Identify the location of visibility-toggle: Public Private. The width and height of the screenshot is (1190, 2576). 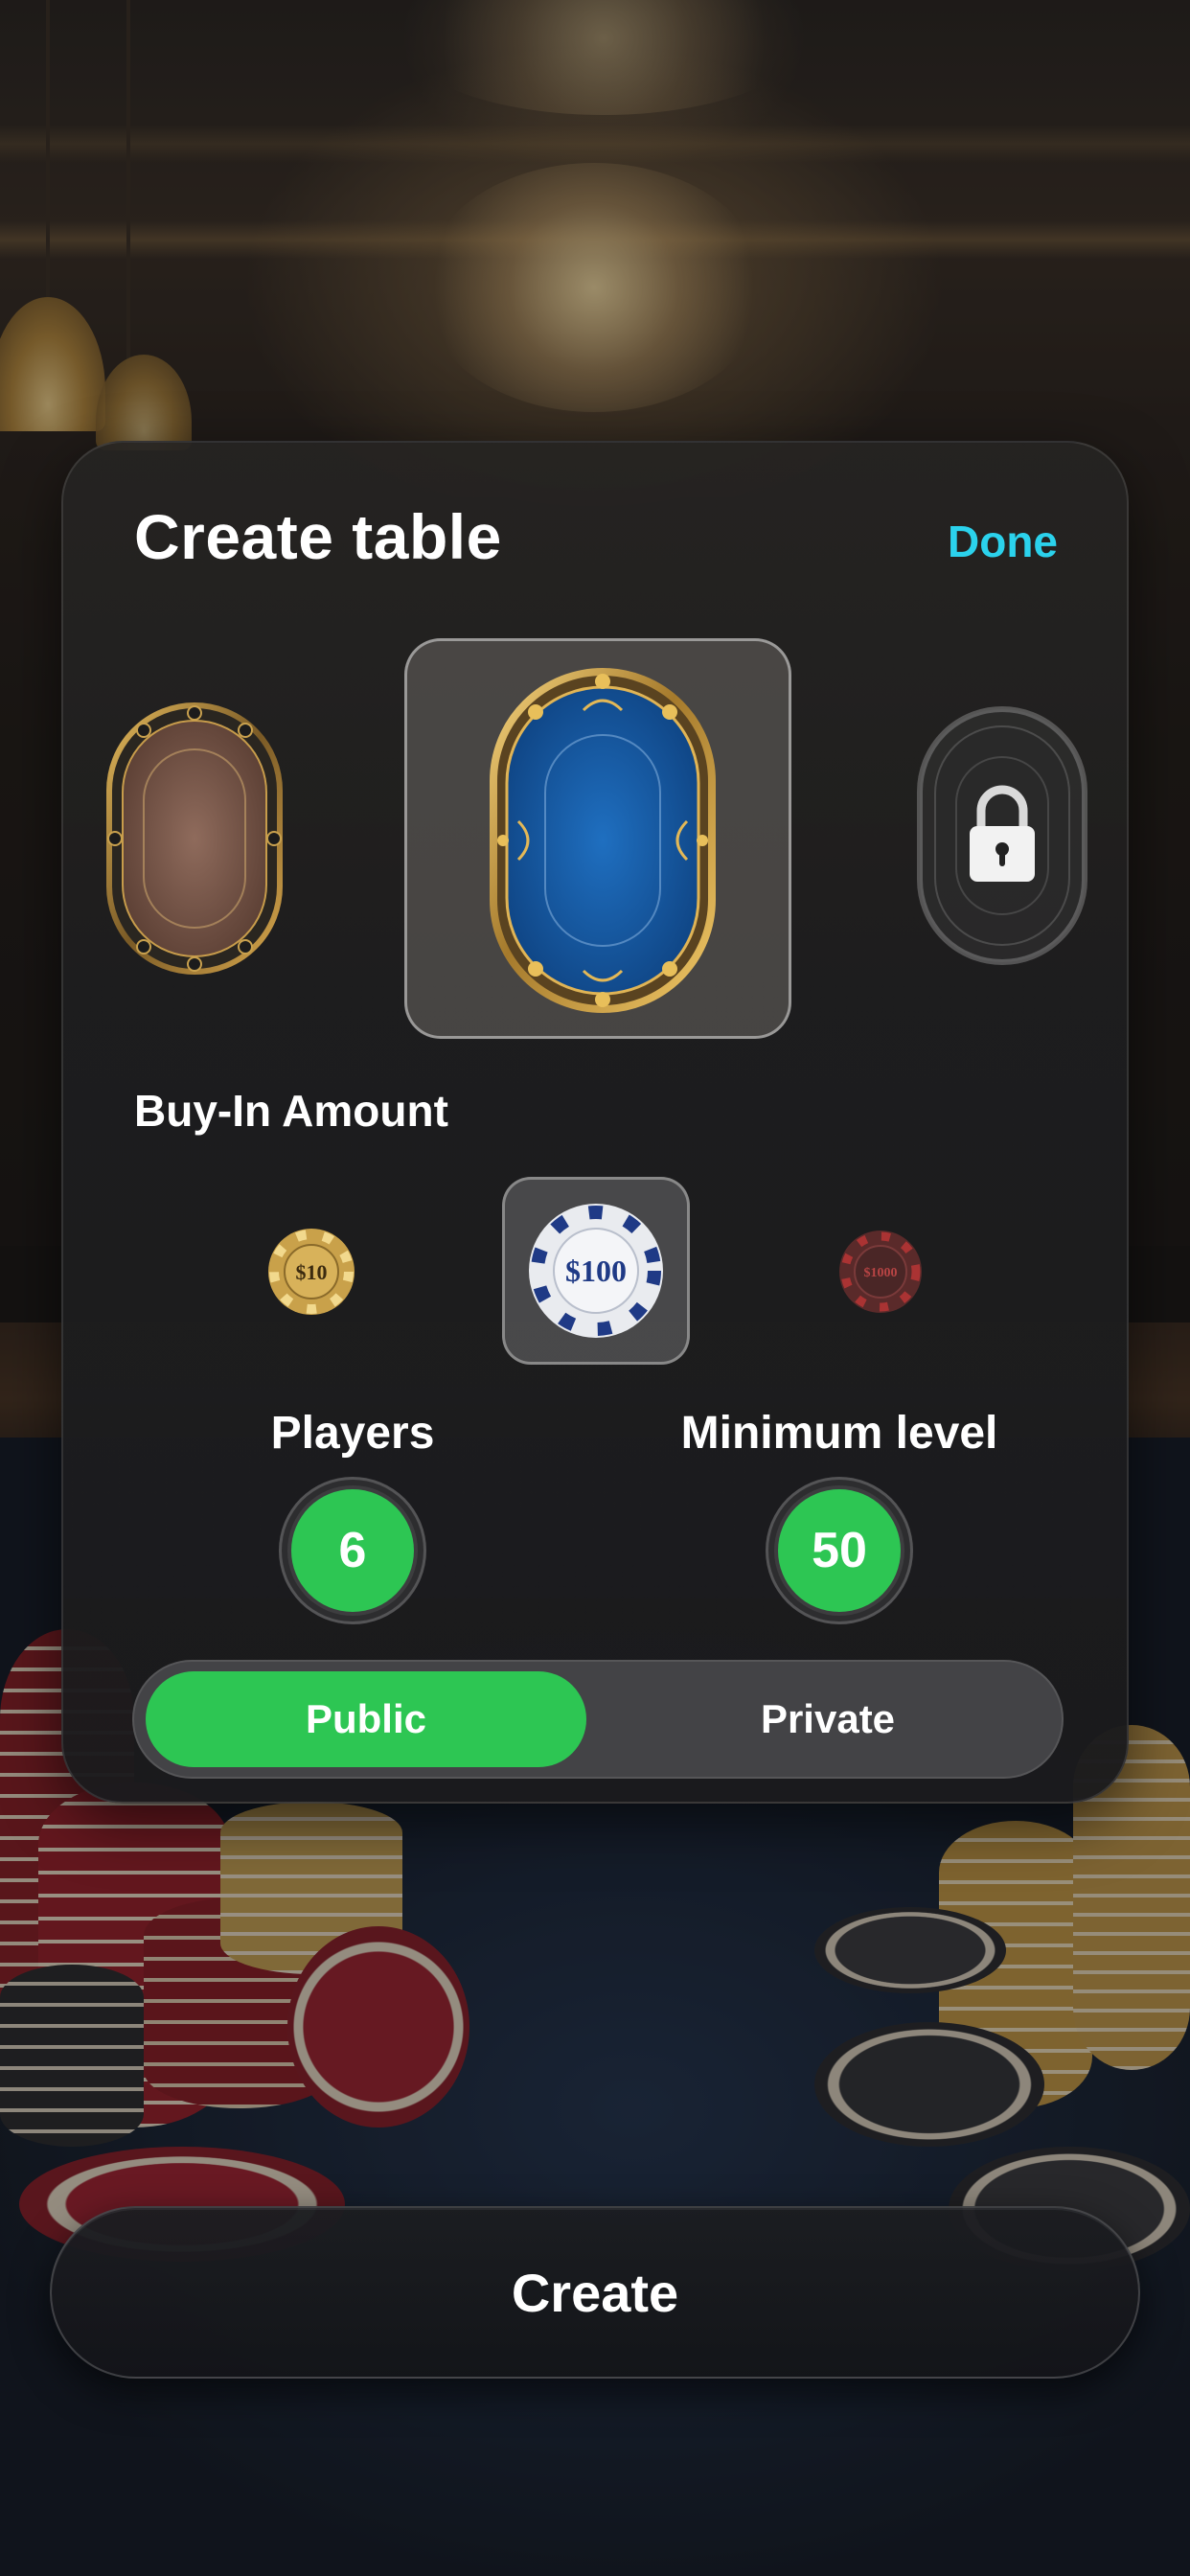
(598, 1719).